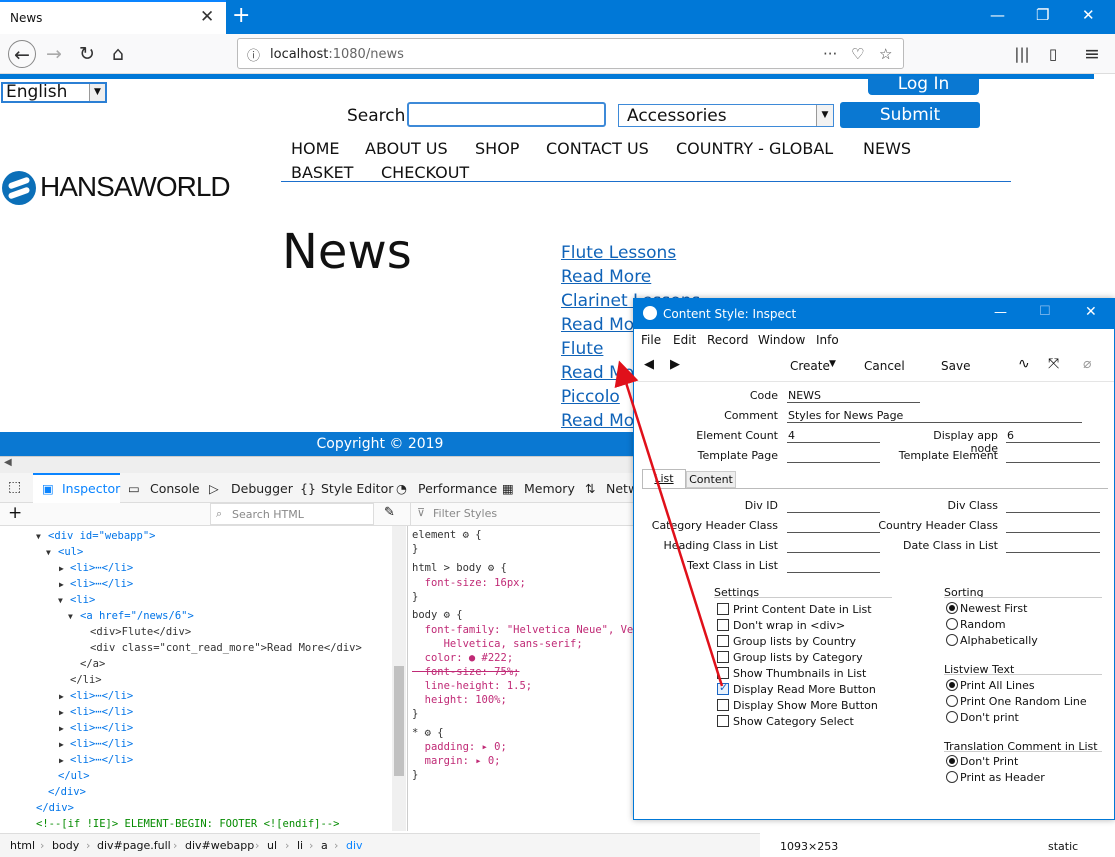 The height and width of the screenshot is (857, 1115). I want to click on annotation-arrow, so click(669, 523).